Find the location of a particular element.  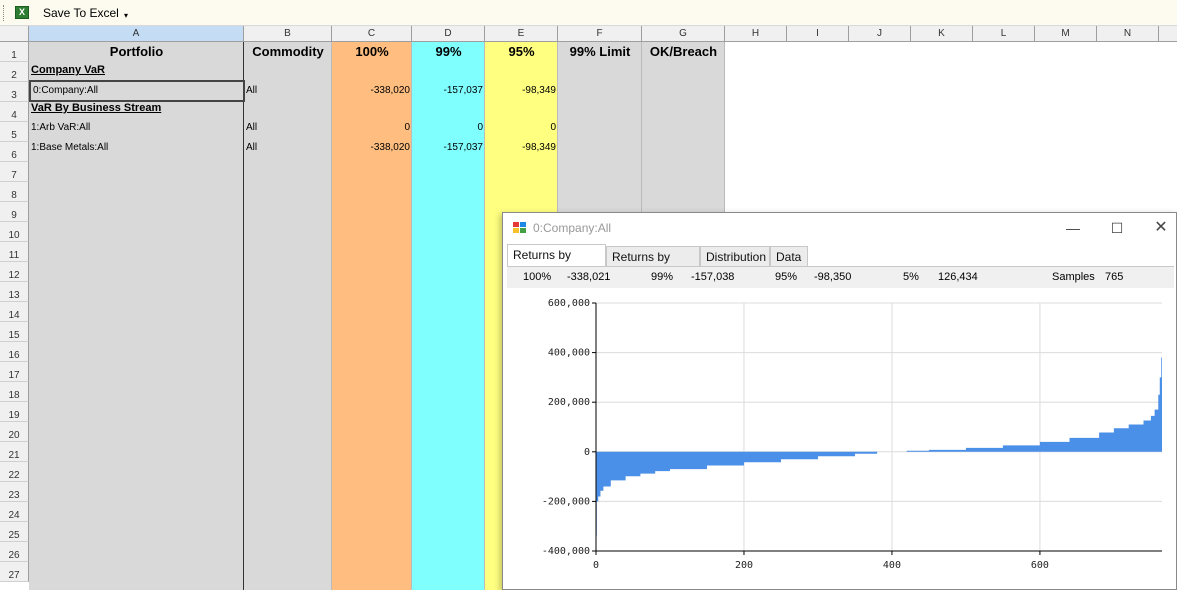

cell-e3: -98,349 is located at coordinates (521, 91).